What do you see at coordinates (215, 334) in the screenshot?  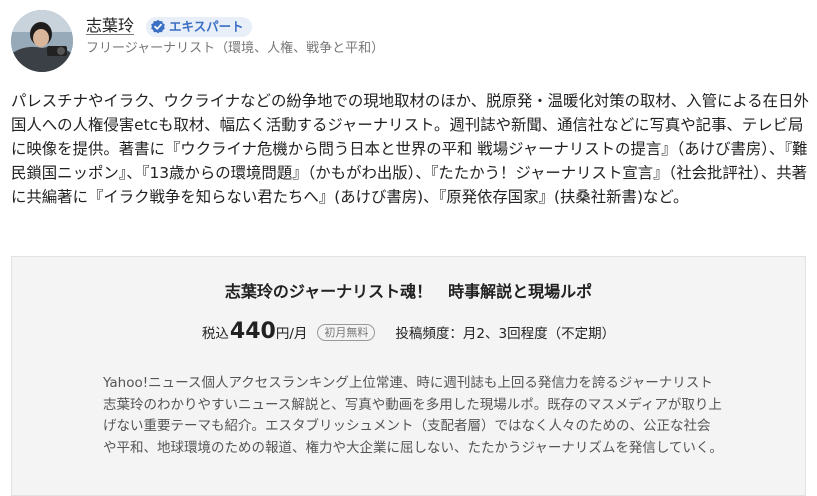 I see `price-tax-label: 税込` at bounding box center [215, 334].